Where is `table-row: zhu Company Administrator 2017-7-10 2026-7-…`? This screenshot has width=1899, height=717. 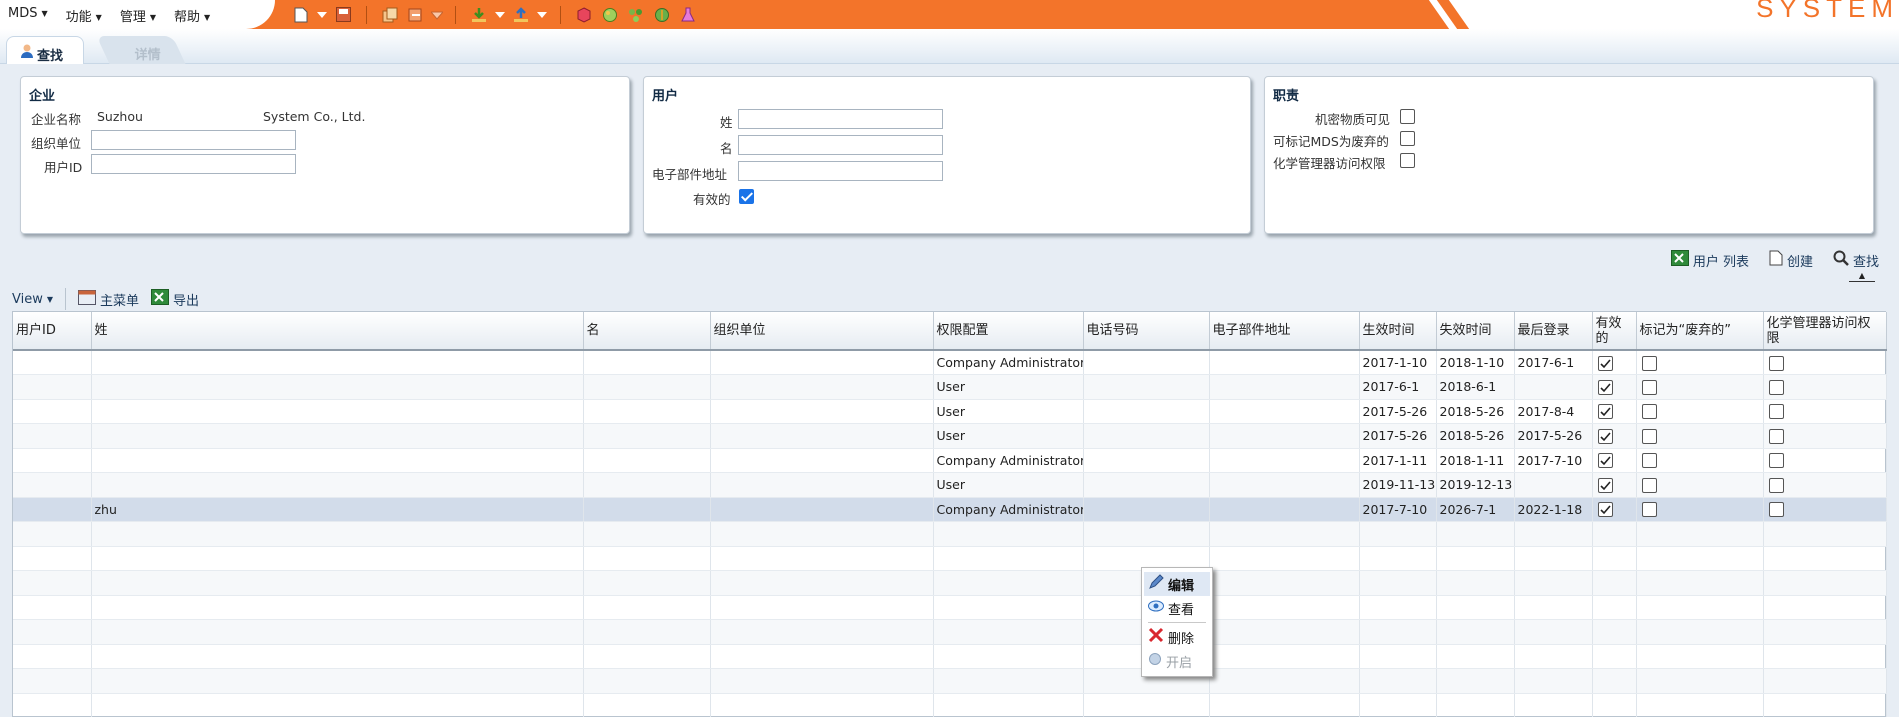 table-row: zhu Company Administrator 2017-7-10 2026-7-… is located at coordinates (950, 509).